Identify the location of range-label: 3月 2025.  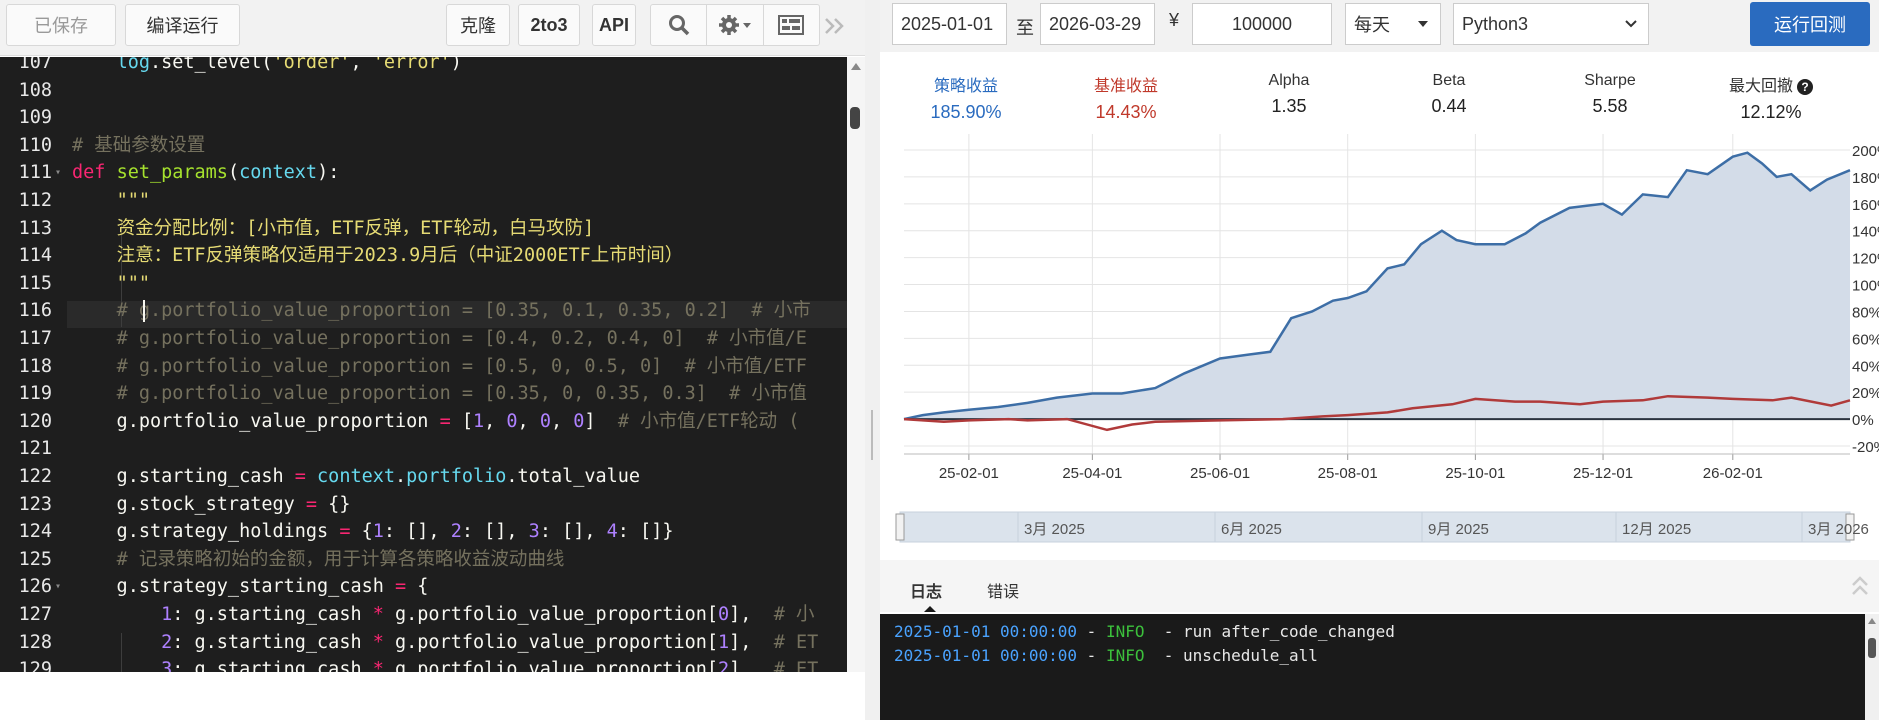
(1054, 529).